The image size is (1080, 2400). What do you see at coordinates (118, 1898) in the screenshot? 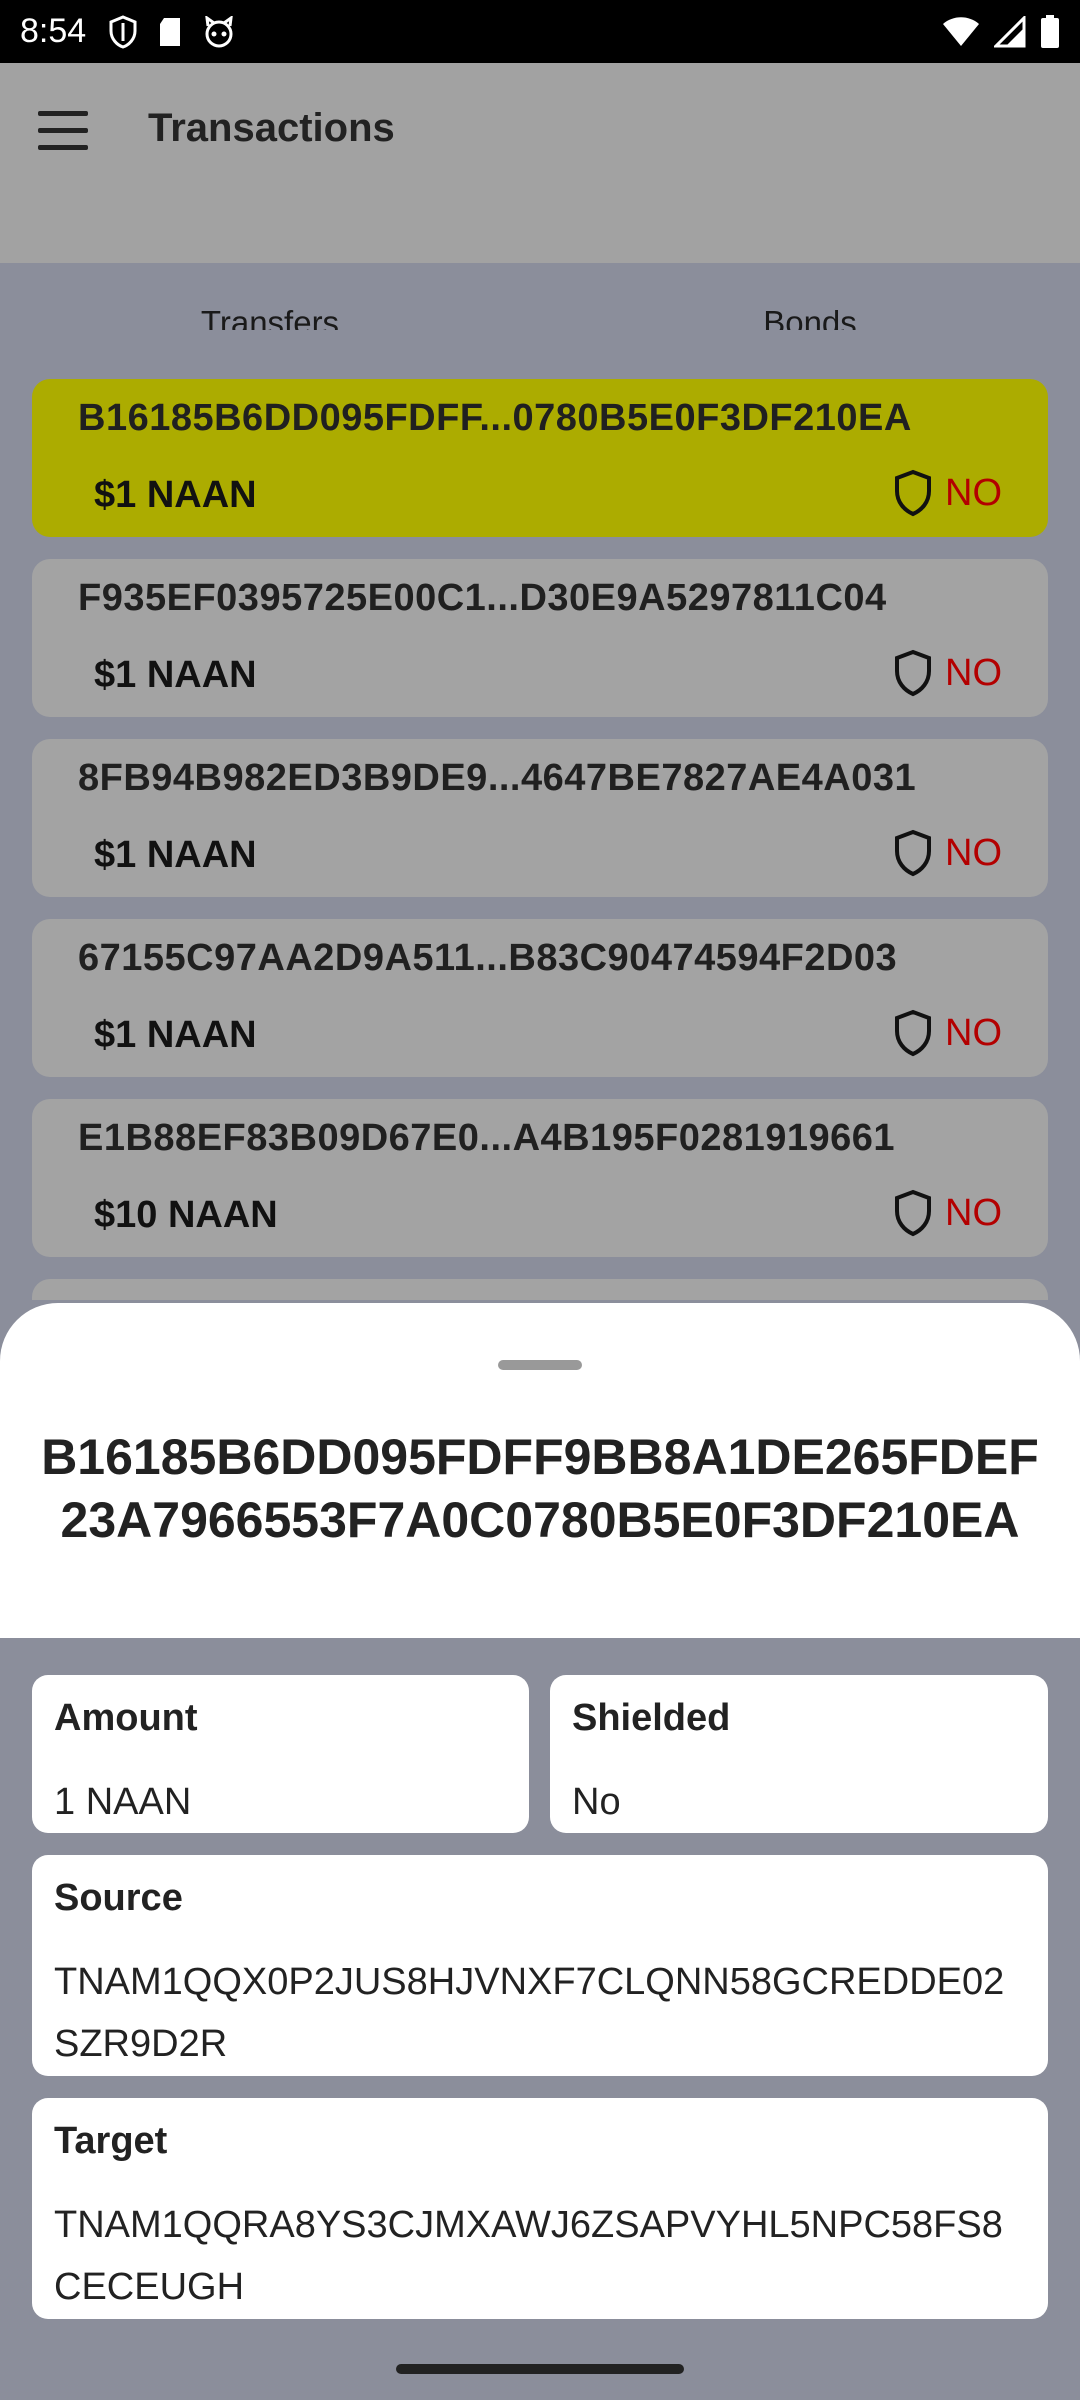
I see `source-label: Source` at bounding box center [118, 1898].